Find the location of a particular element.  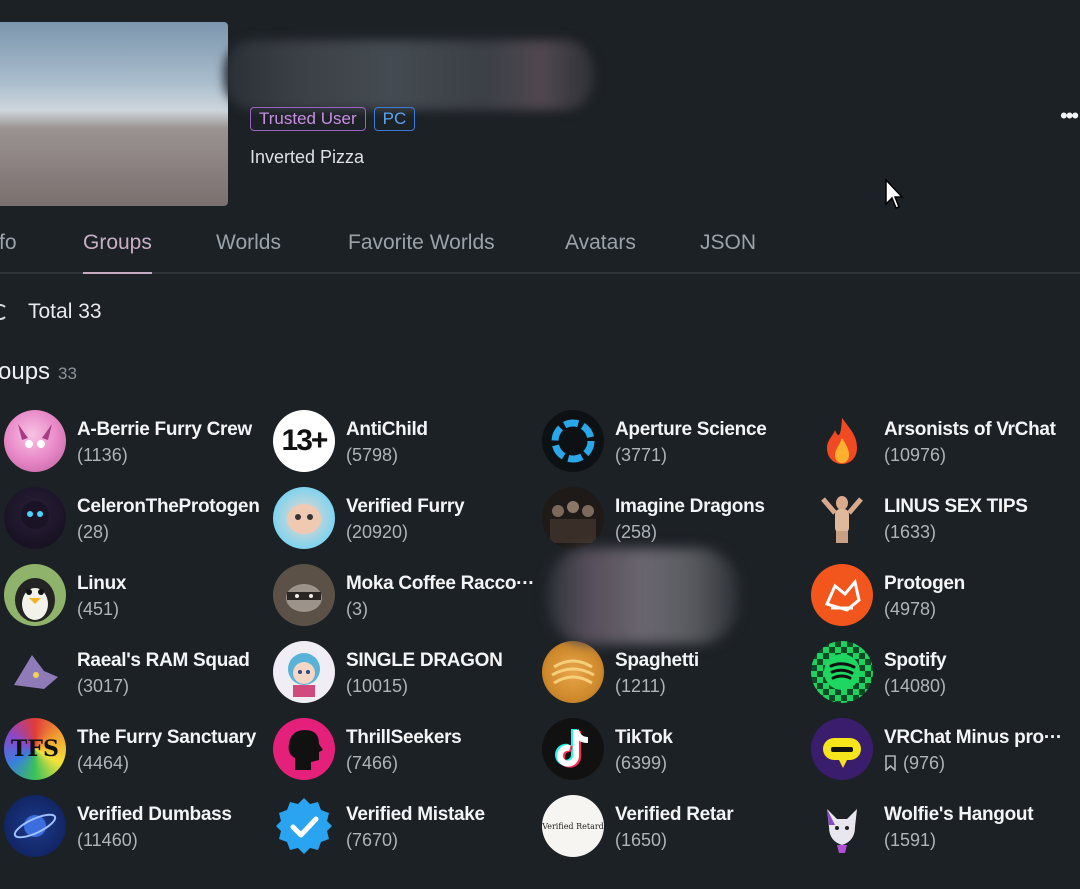

refresh-icon is located at coordinates (4, 312).